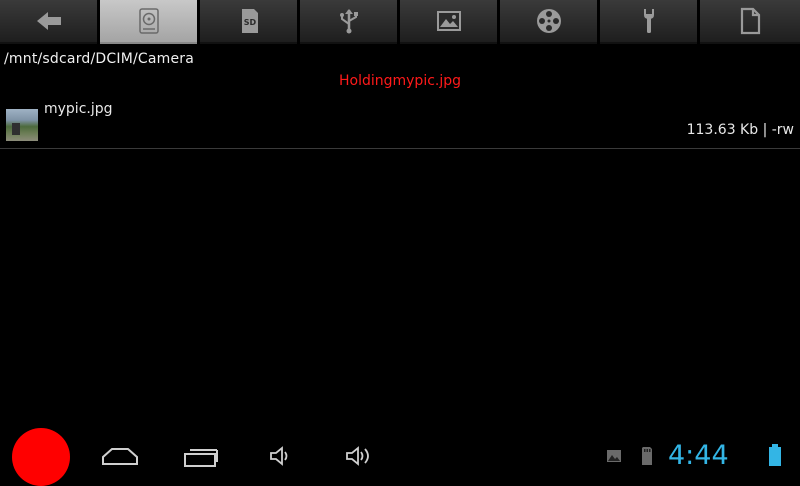  I want to click on internal-storage-button, so click(148, 22).